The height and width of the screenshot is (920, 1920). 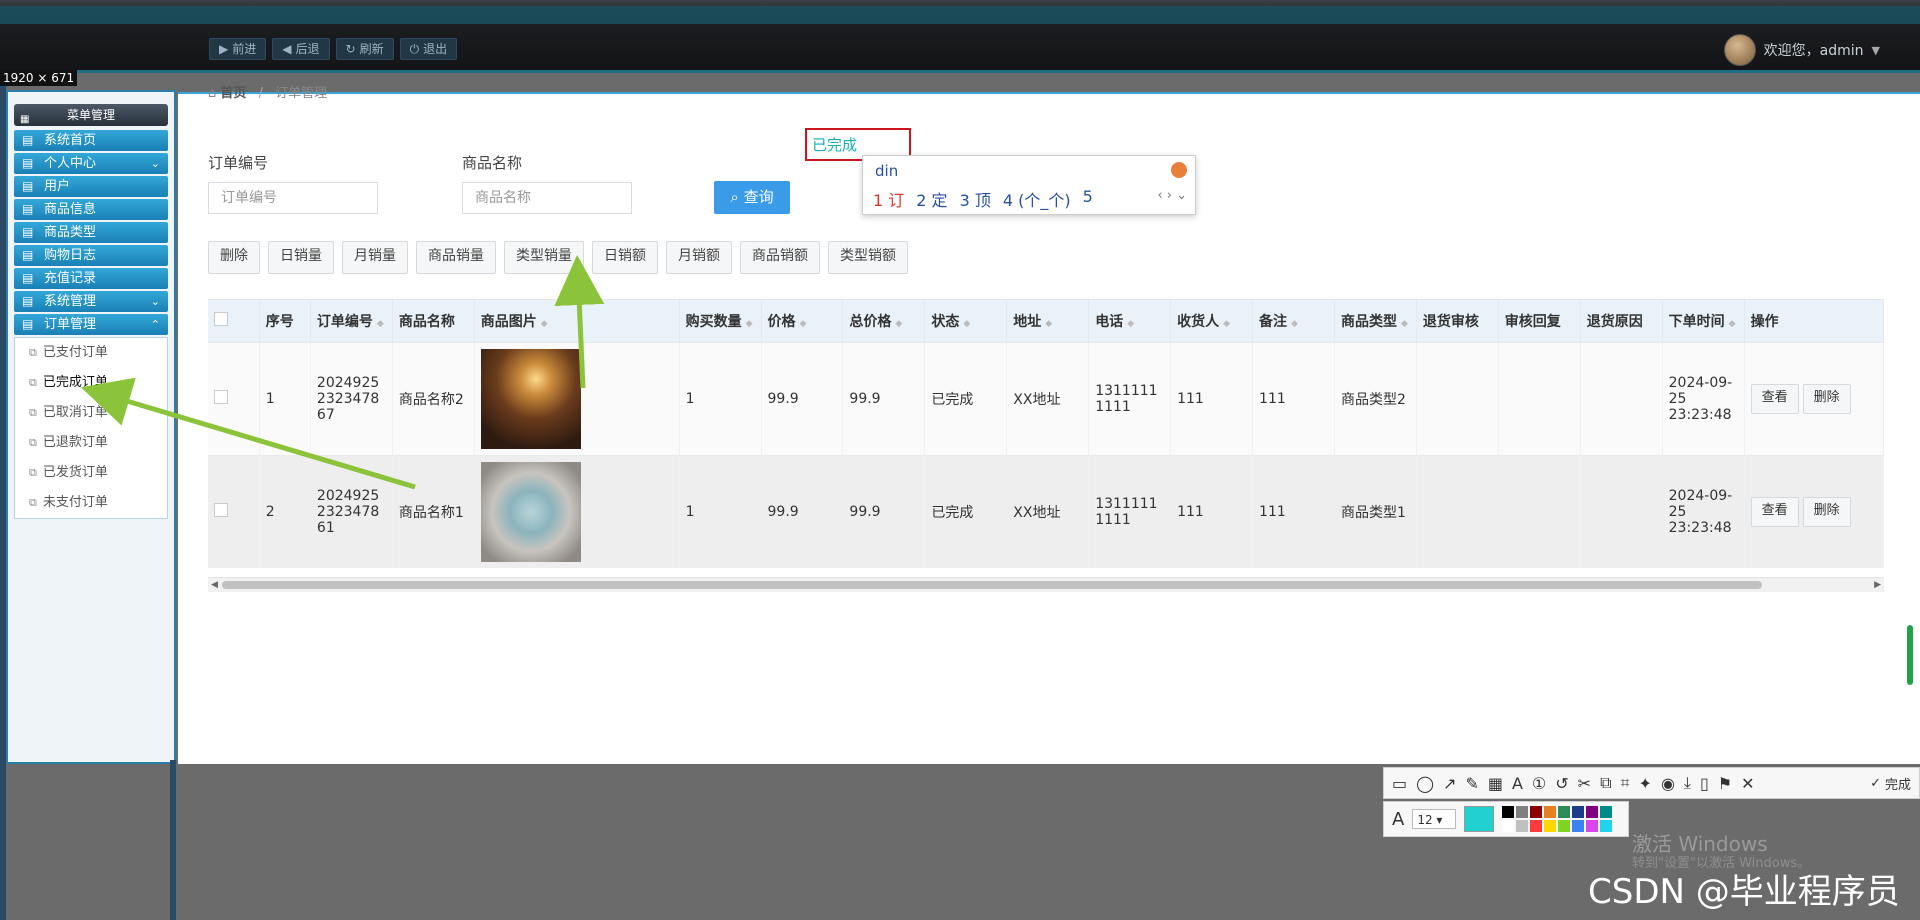 I want to click on product-name-input: 商品名称, so click(x=547, y=198).